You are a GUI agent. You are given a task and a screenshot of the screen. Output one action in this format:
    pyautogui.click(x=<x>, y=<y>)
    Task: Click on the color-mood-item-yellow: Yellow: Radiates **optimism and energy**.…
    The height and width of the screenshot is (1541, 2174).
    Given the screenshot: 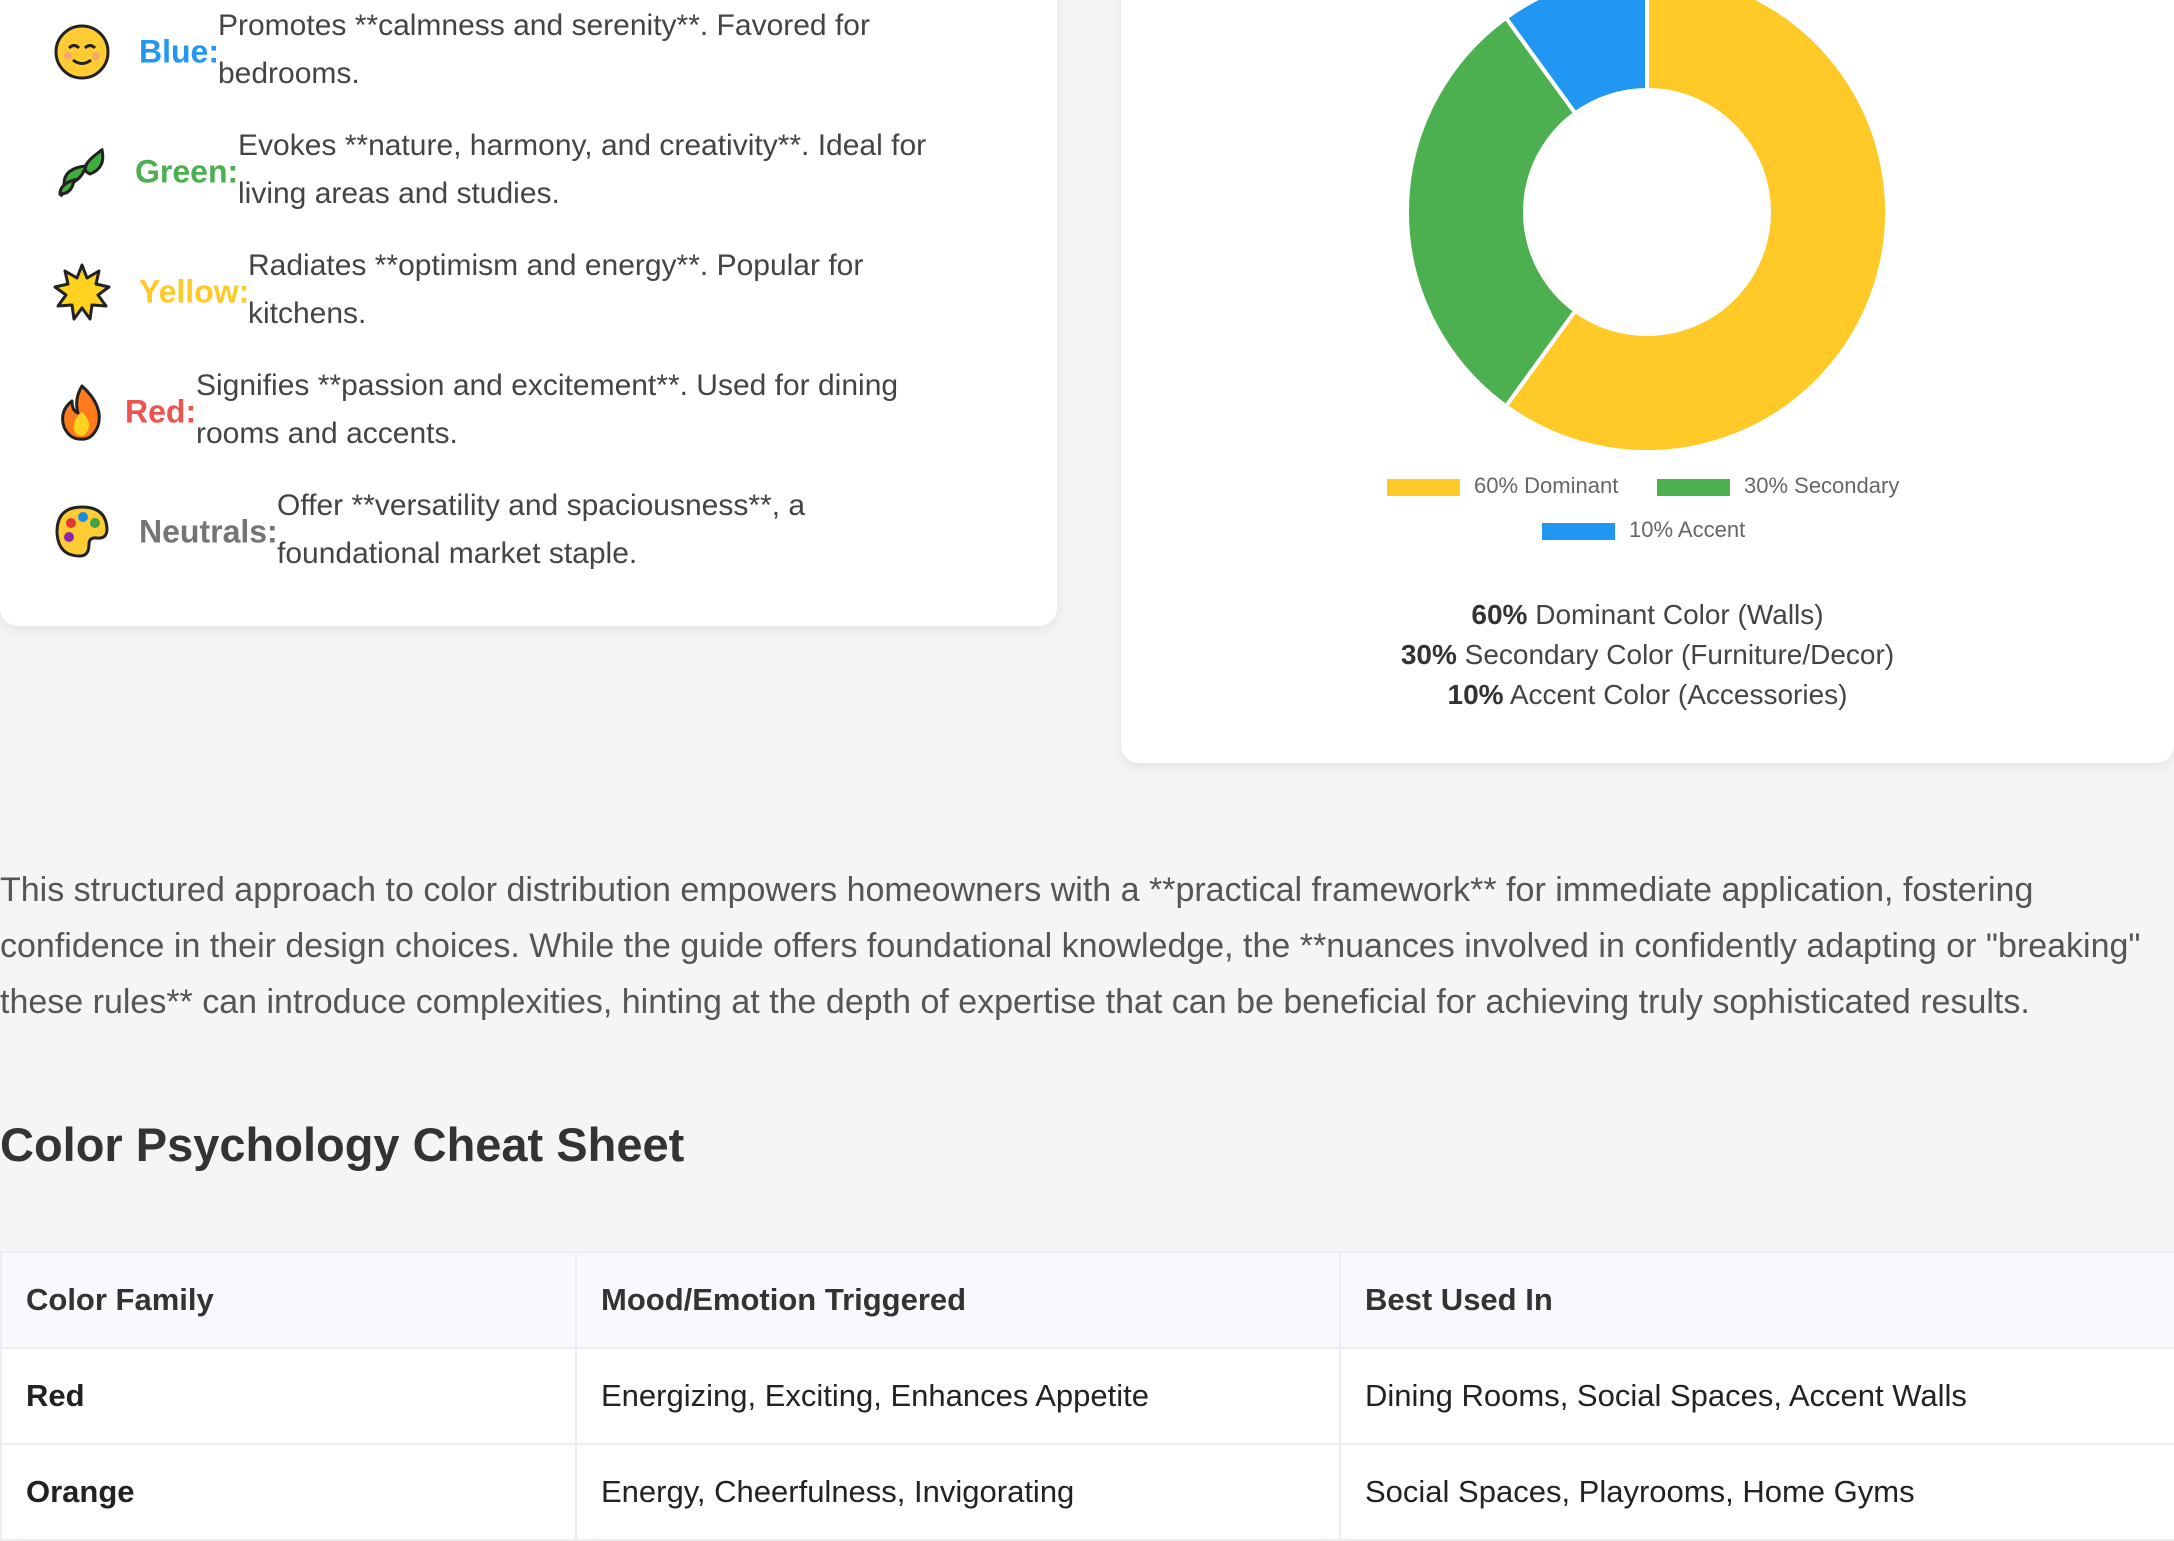 What is the action you would take?
    pyautogui.click(x=532, y=292)
    